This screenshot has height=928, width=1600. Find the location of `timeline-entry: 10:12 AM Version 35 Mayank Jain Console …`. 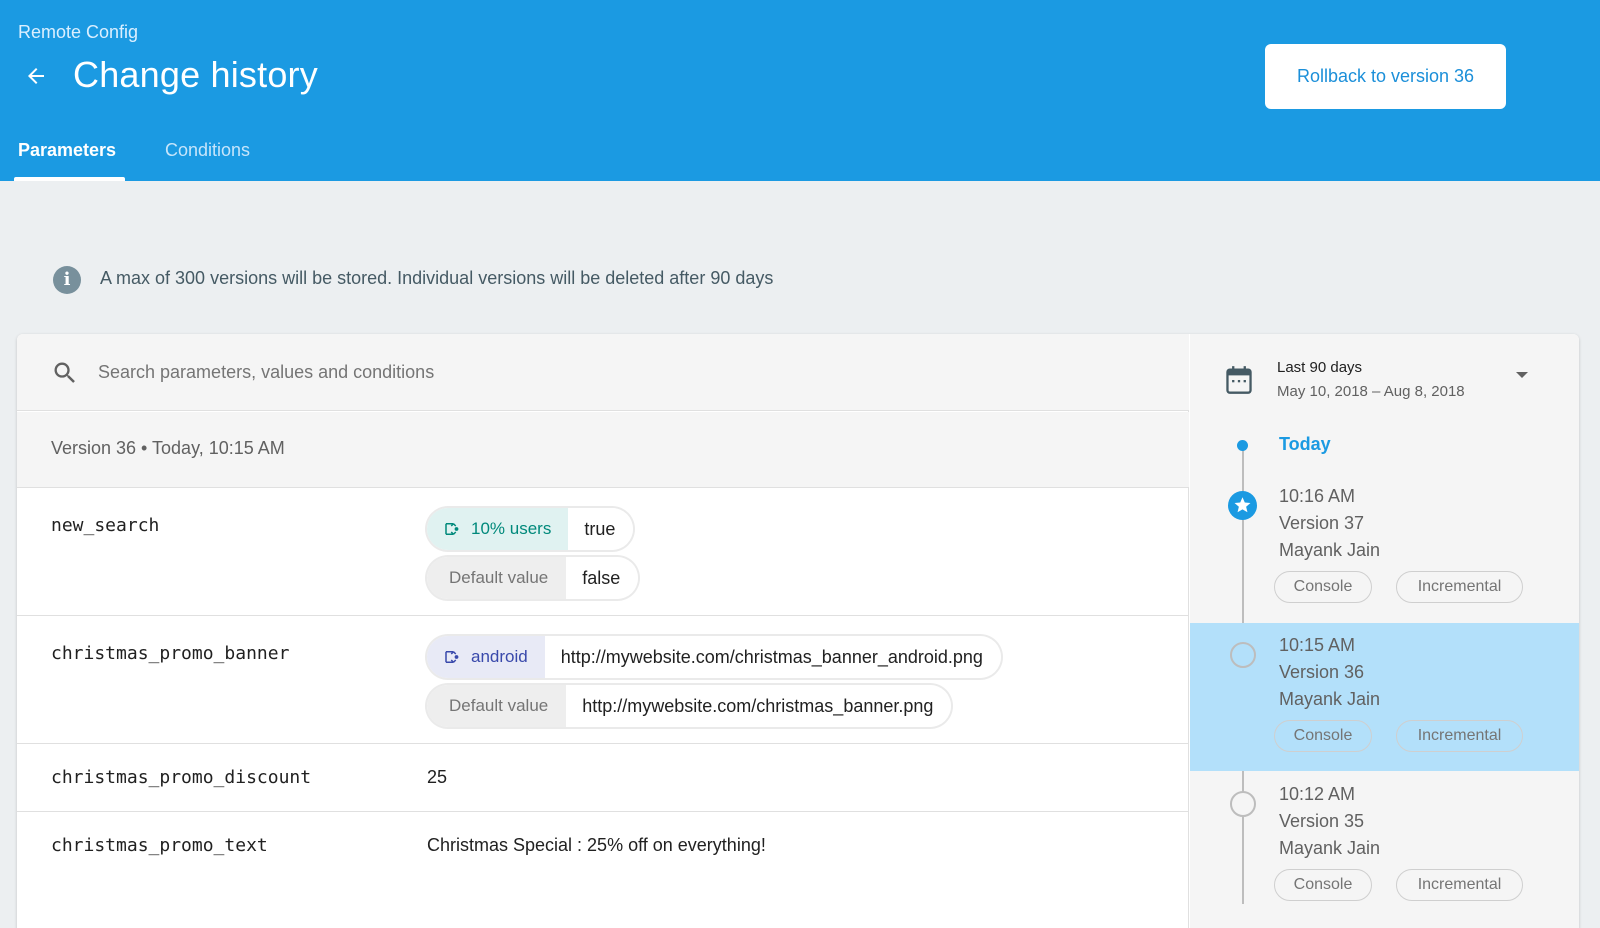

timeline-entry: 10:12 AM Version 35 Mayank Jain Console … is located at coordinates (1384, 846).